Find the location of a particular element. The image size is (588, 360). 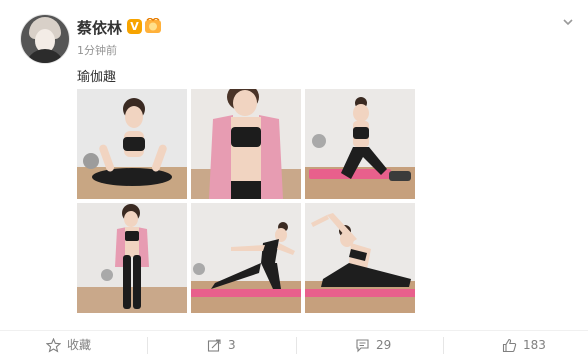

favorite-button: 收藏 is located at coordinates (68, 345).